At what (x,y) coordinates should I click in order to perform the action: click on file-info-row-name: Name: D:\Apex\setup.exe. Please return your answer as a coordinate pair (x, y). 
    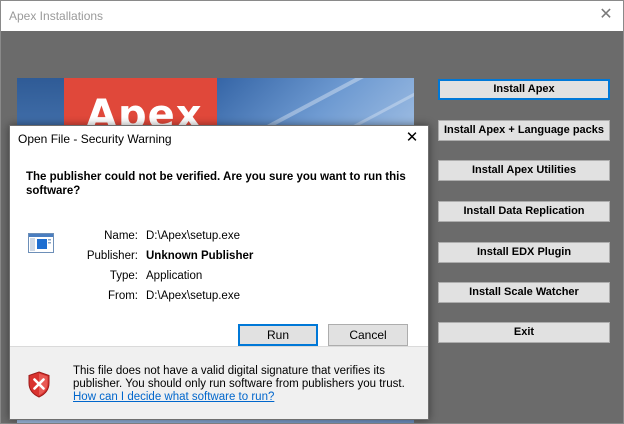
    Looking at the image, I should click on (208, 237).